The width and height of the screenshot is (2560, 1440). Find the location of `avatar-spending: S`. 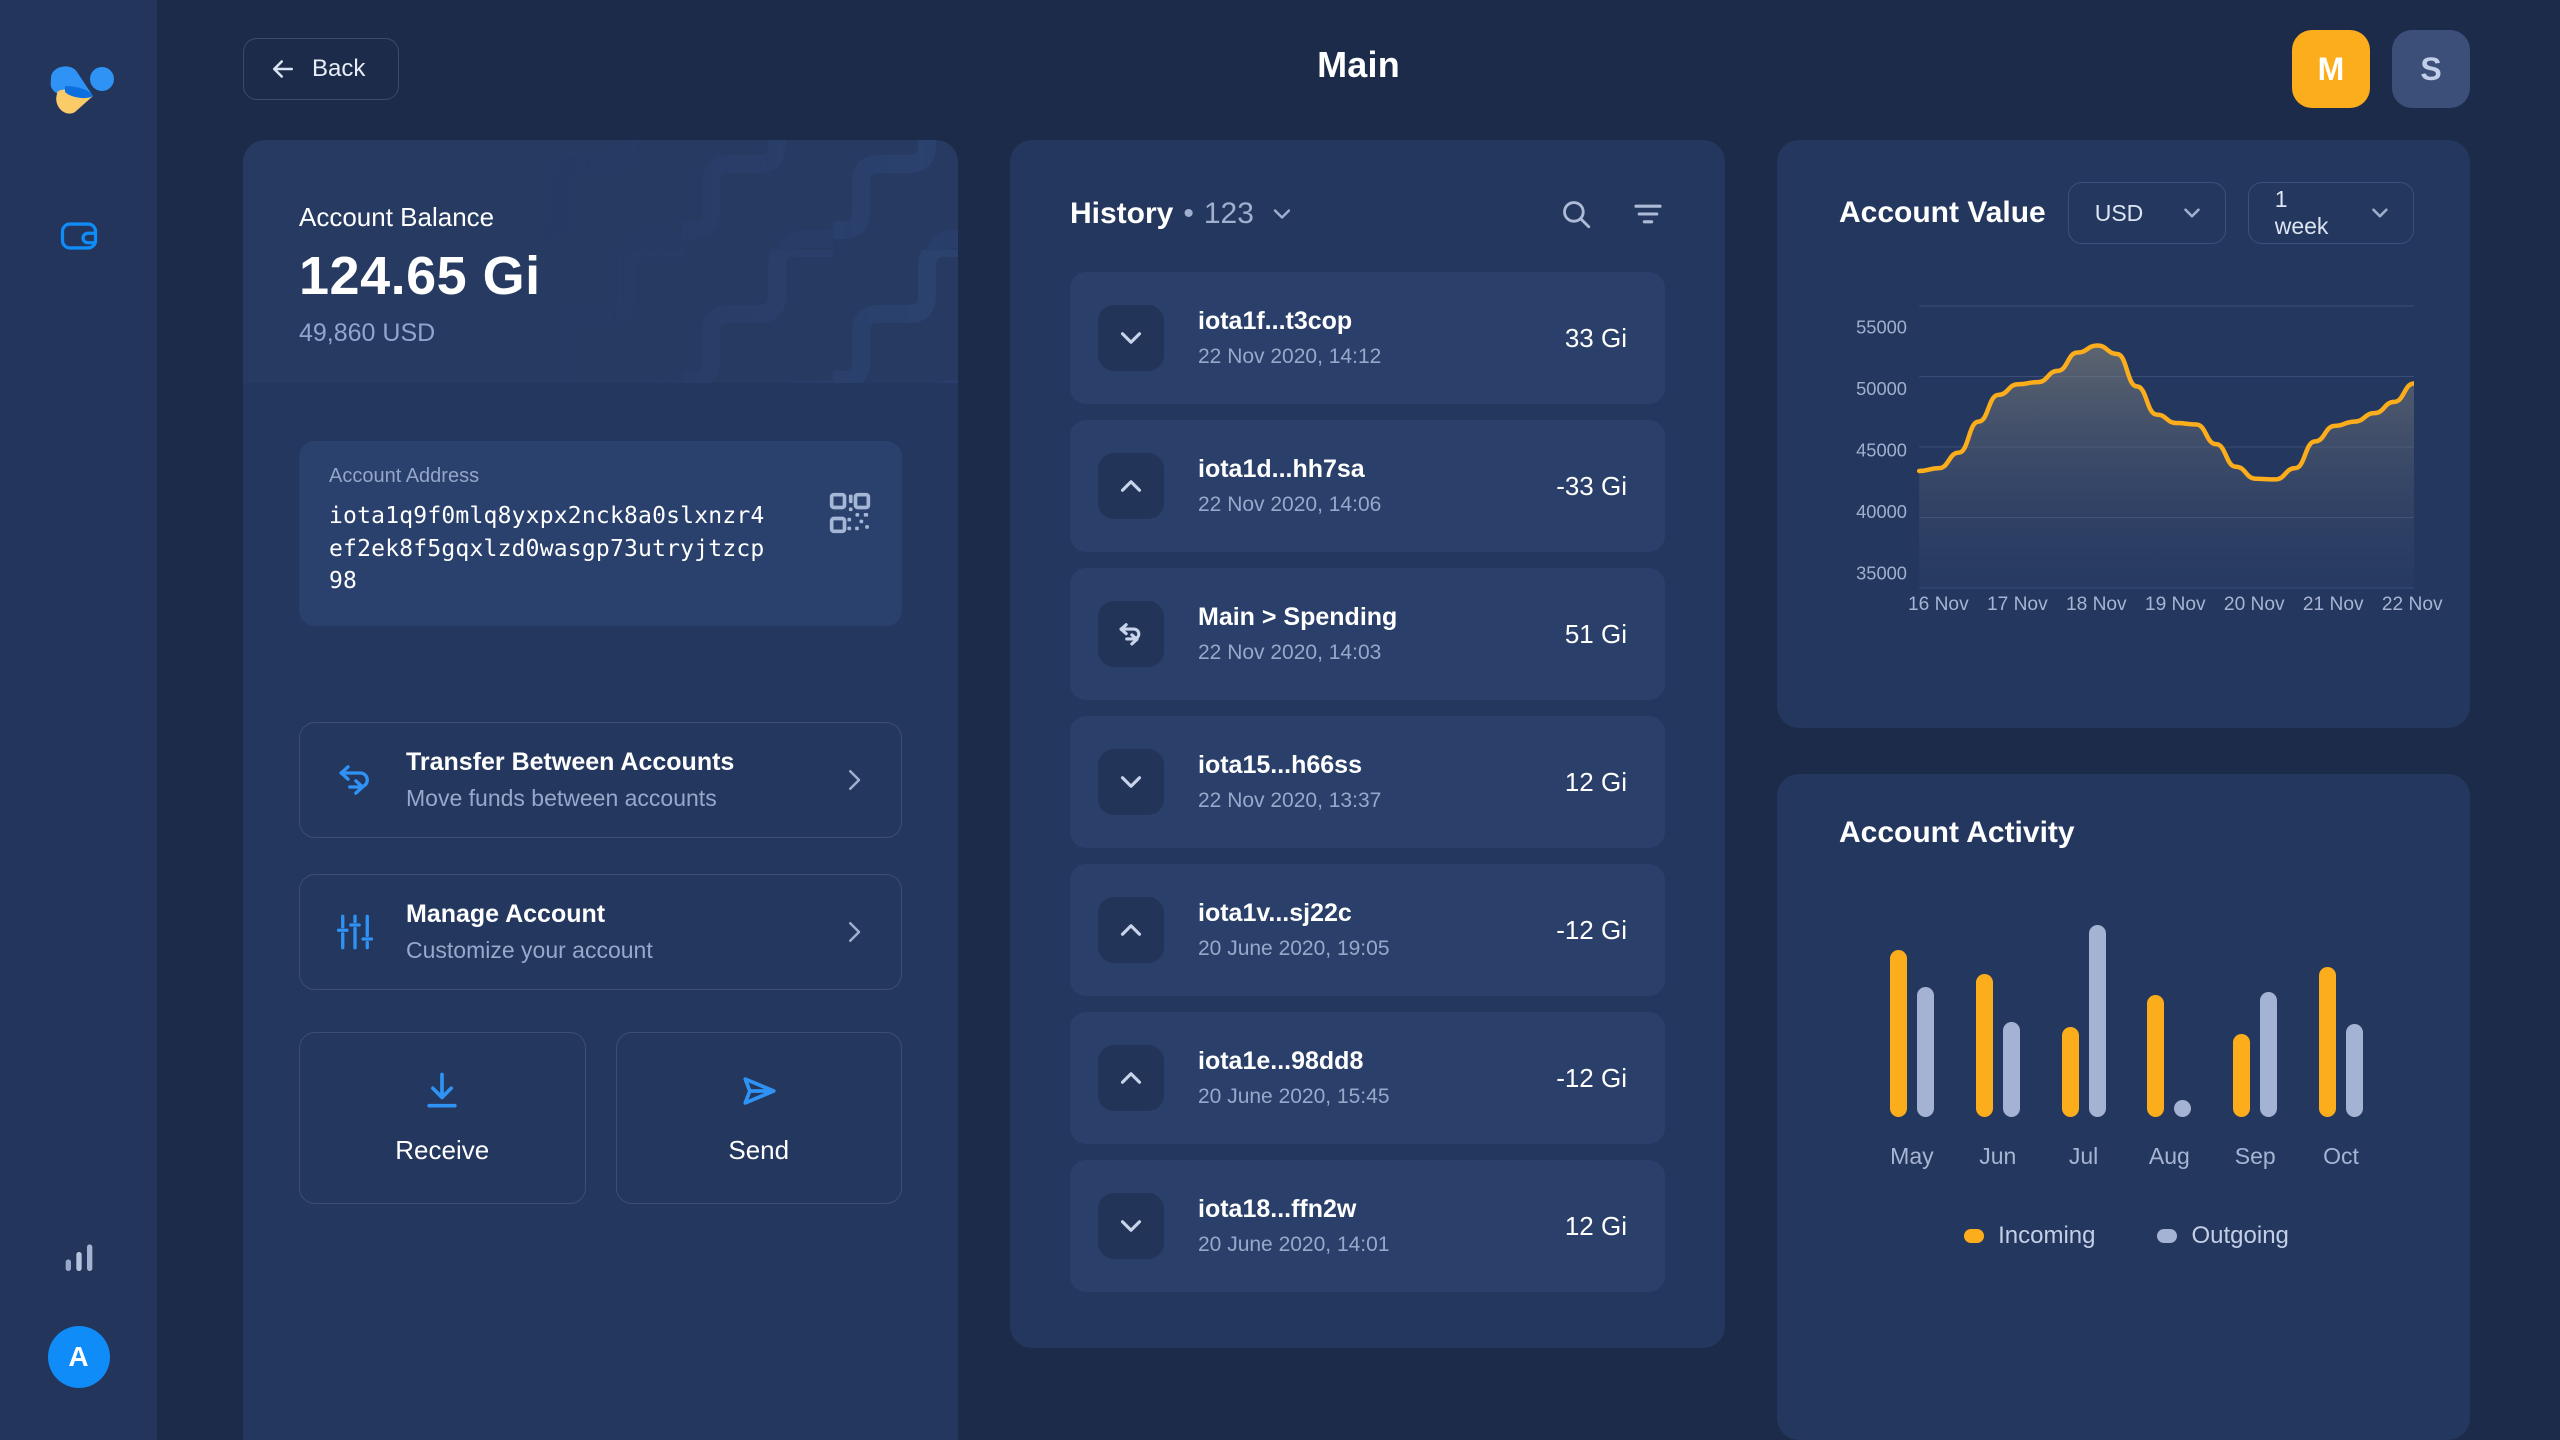

avatar-spending: S is located at coordinates (2431, 69).